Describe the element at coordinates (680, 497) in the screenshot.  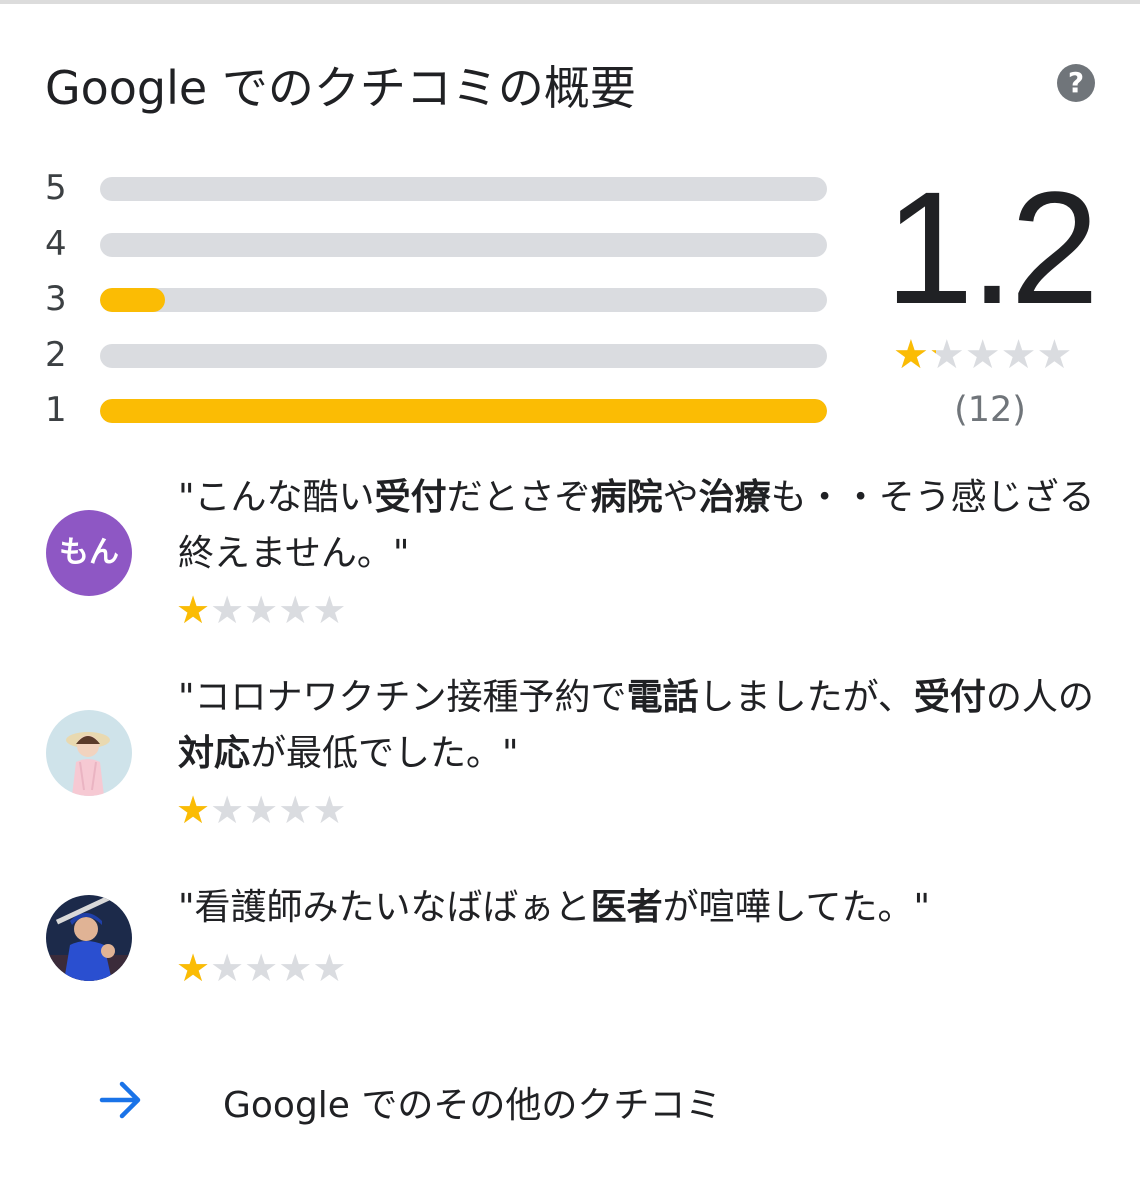
I see `snippet-text: や` at that location.